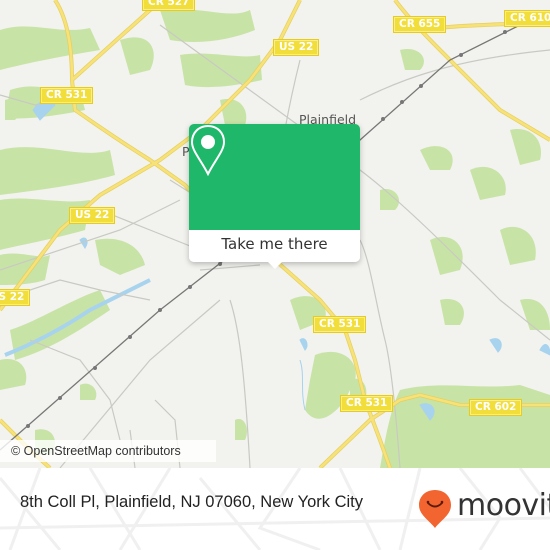  I want to click on road-shield-us-22-top: US 22, so click(296, 47).